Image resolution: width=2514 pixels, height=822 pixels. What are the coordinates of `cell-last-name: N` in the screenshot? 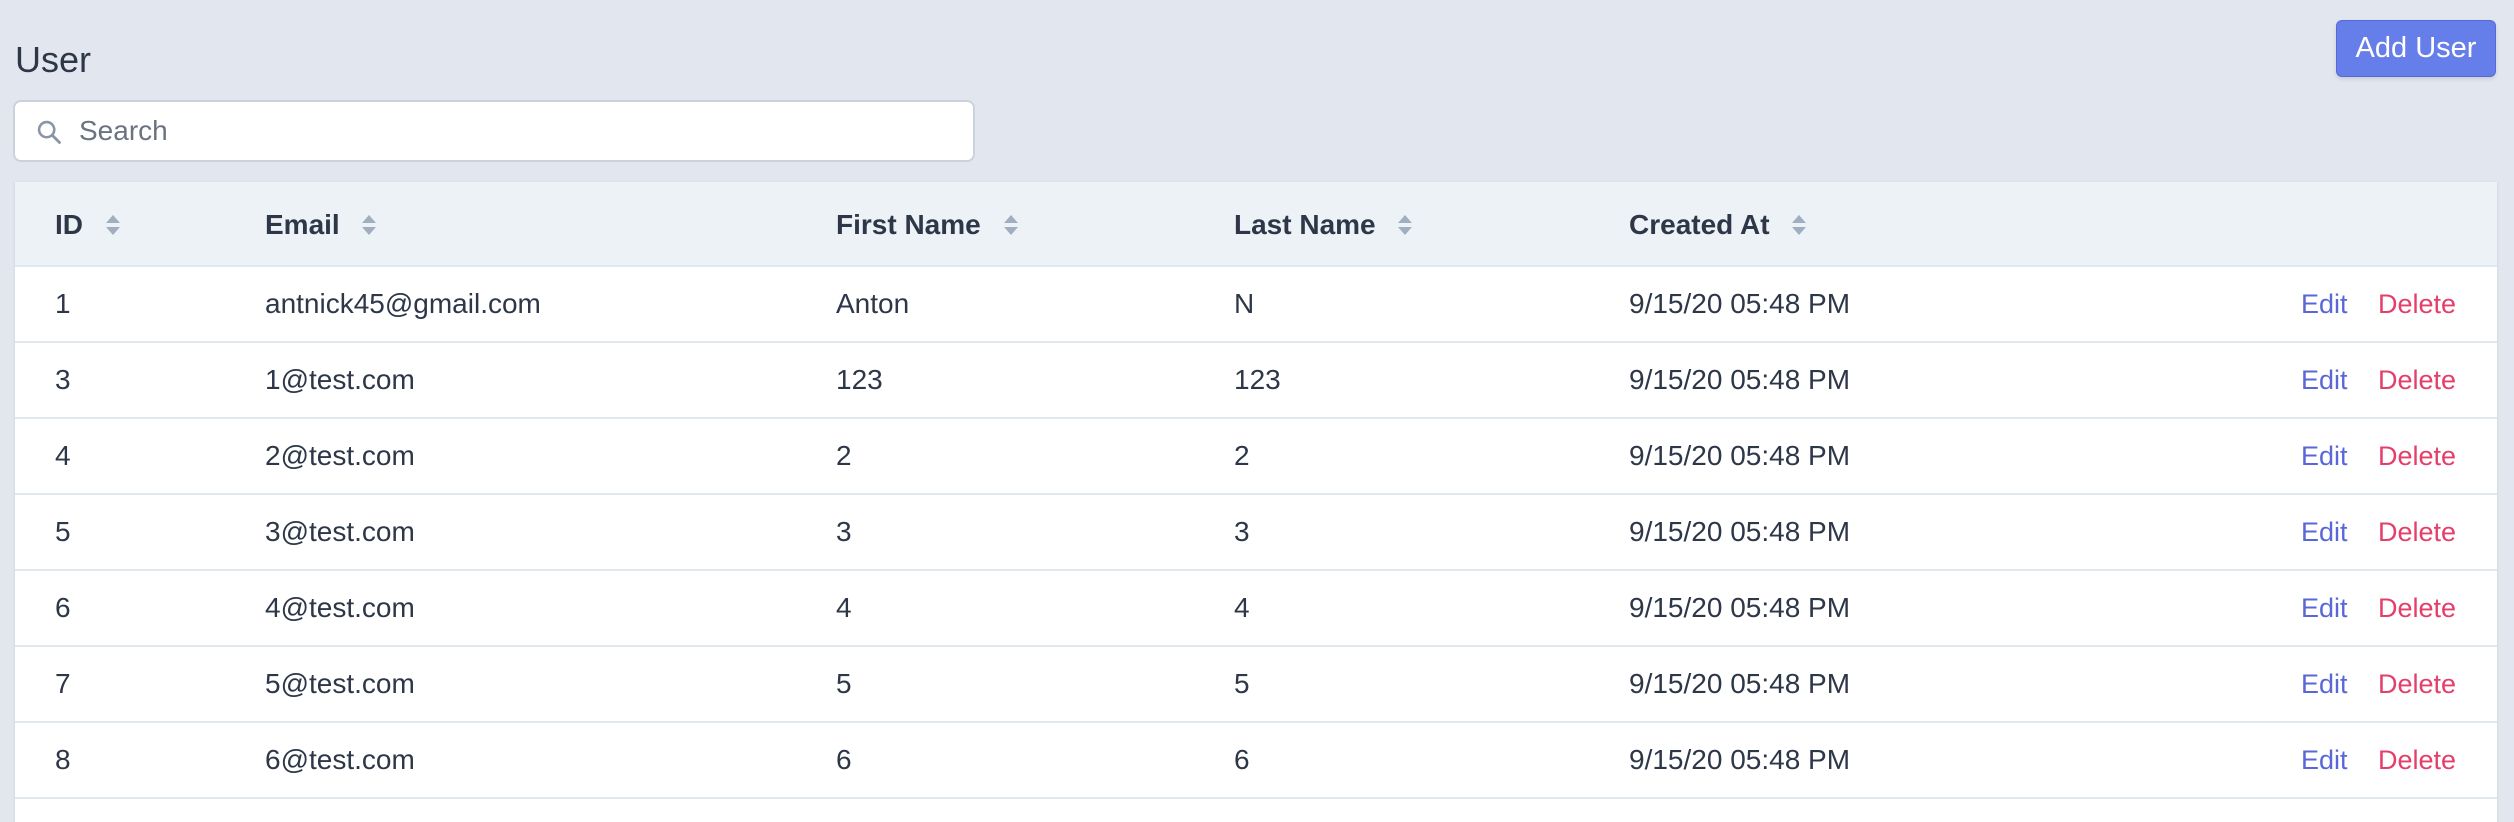 It's located at (1244, 303).